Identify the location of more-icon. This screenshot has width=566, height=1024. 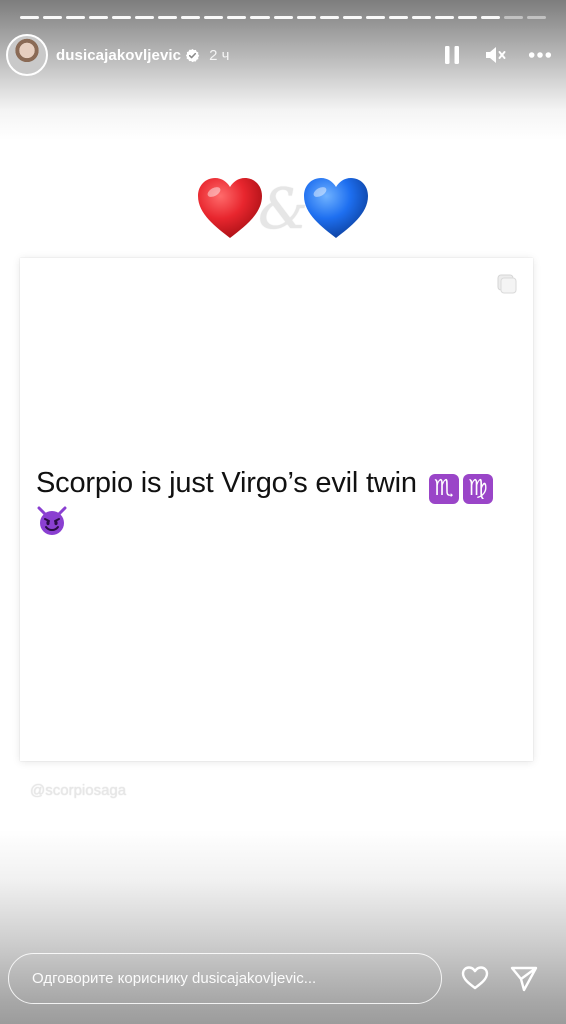
(540, 55).